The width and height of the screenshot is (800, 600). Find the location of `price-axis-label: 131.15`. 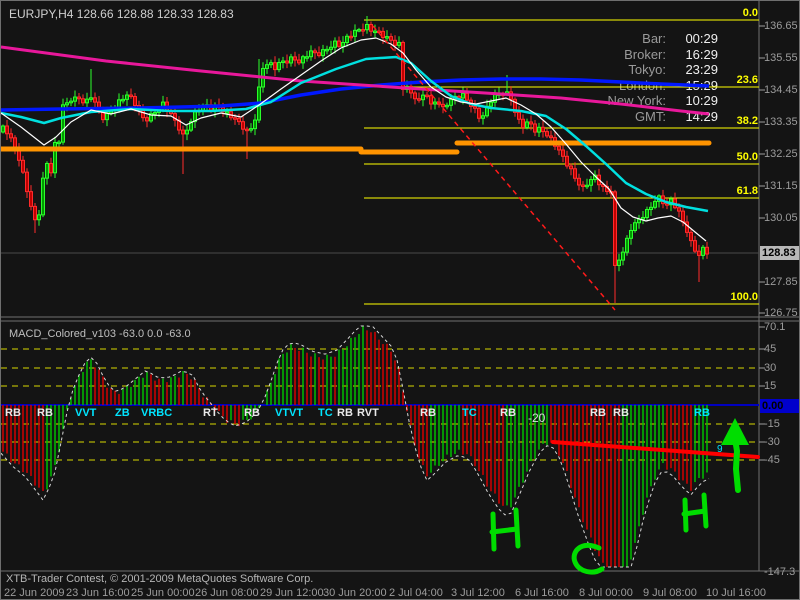

price-axis-label: 131.15 is located at coordinates (781, 186).